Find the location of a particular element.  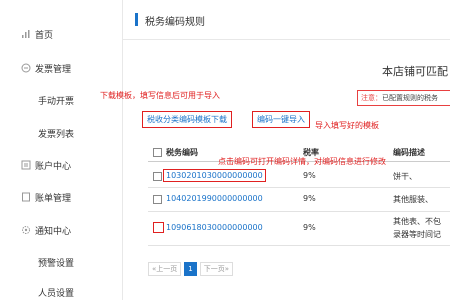

sidebar-item-label: 首页 is located at coordinates (44, 35).